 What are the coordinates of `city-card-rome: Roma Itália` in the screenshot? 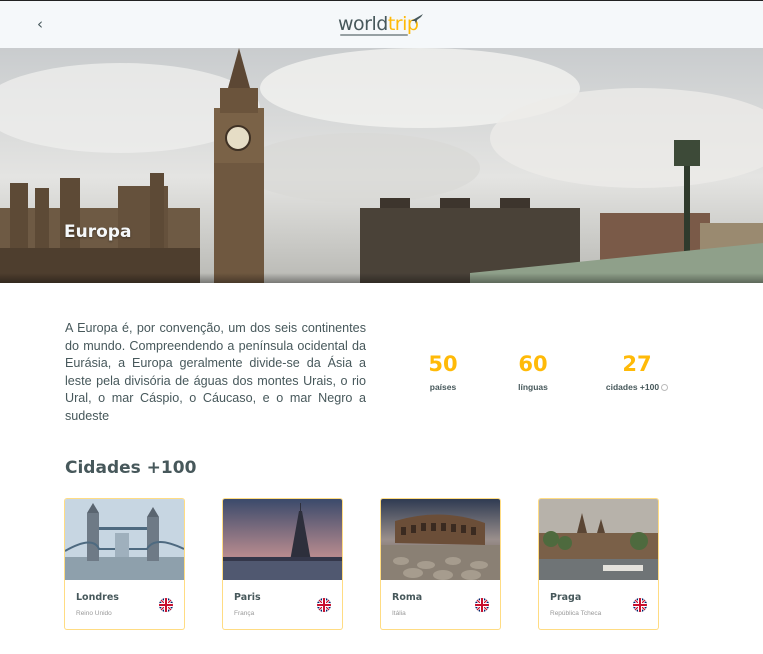 It's located at (440, 564).